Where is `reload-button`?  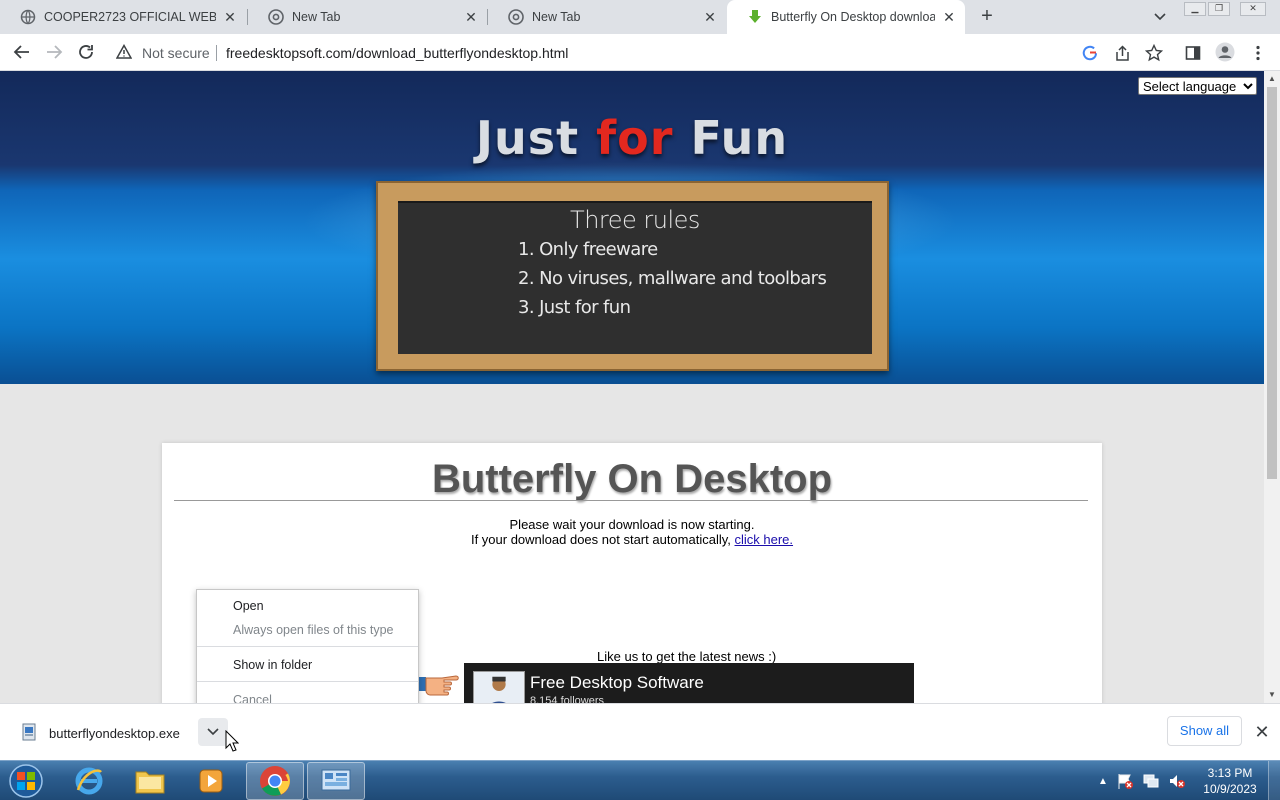
reload-button is located at coordinates (86, 52).